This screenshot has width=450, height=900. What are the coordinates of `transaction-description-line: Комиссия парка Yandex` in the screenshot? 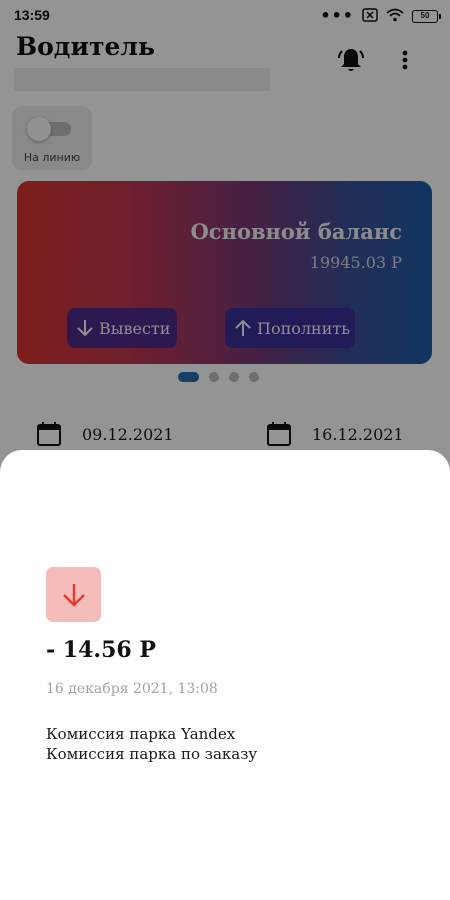 It's located at (141, 734).